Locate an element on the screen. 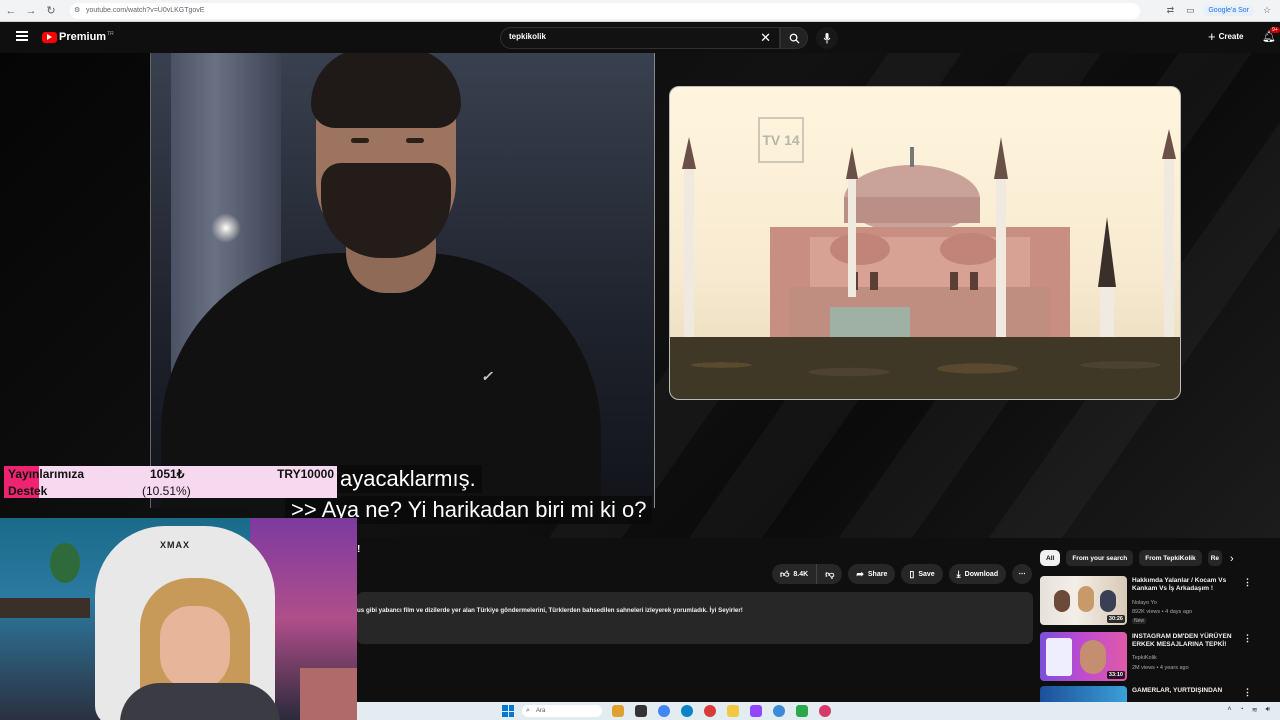  windows-taskbar: ⌕ Ara ˄ ◔ ≋ 🔊︎ is located at coordinates (818, 711).